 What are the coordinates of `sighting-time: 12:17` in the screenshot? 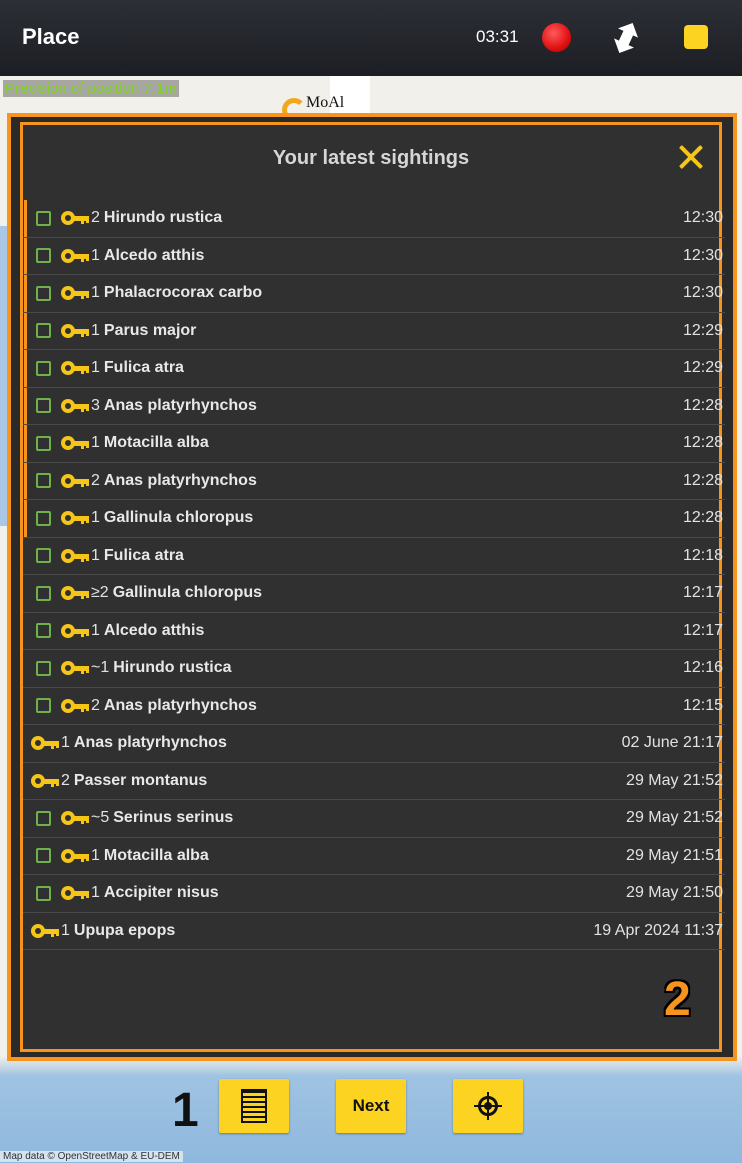 It's located at (702, 593).